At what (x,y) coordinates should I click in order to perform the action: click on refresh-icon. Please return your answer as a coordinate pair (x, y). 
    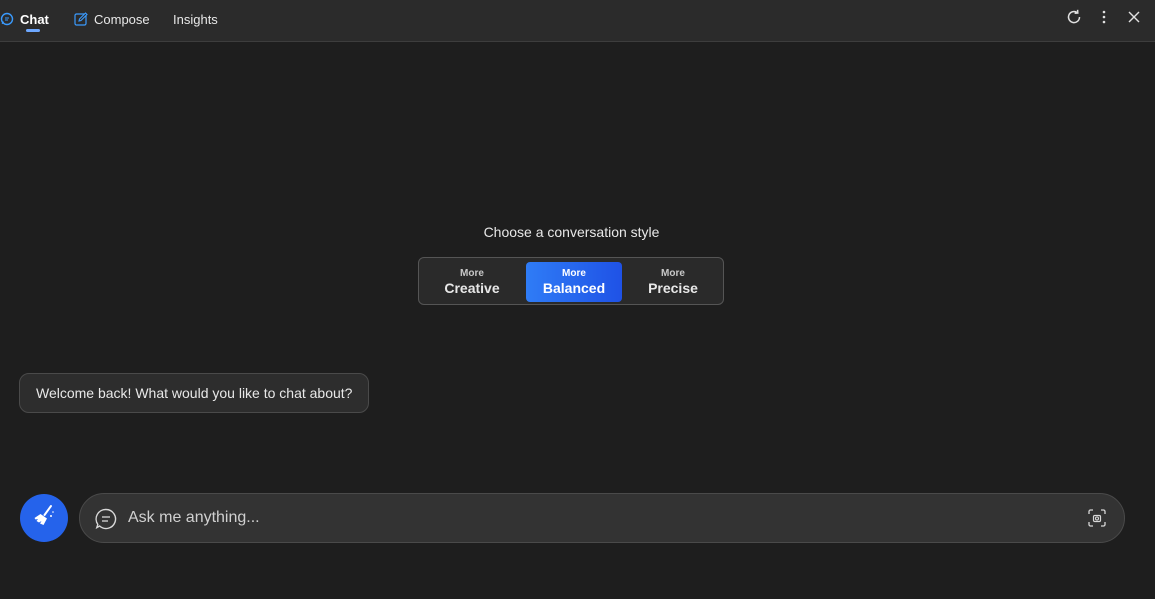
    Looking at the image, I should click on (1074, 19).